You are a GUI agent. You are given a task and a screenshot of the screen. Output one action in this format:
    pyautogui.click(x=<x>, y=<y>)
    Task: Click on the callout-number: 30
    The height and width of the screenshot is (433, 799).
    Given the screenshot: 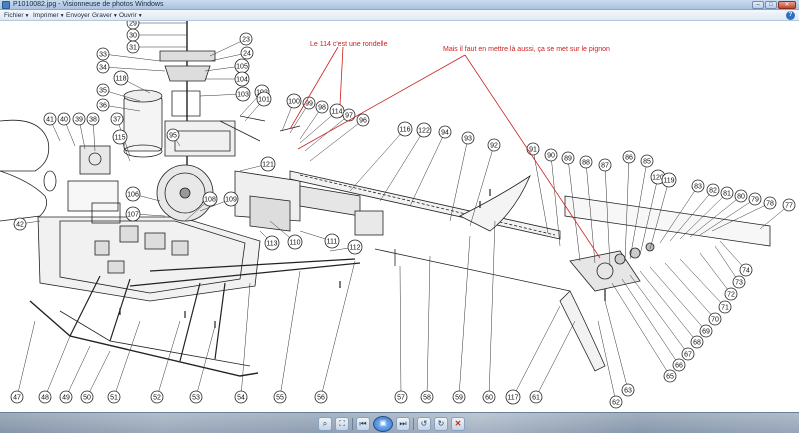 What is the action you would take?
    pyautogui.click(x=133, y=36)
    